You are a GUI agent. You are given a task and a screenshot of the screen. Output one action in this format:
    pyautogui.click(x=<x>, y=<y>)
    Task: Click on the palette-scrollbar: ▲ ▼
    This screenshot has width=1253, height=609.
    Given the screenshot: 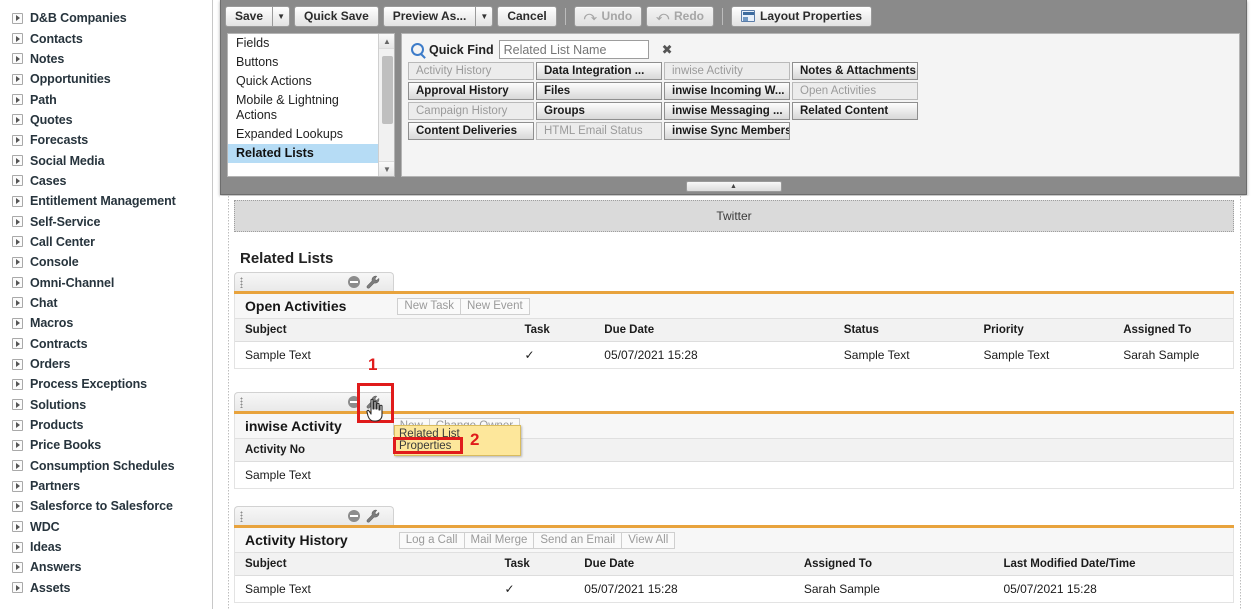 What is the action you would take?
    pyautogui.click(x=386, y=105)
    